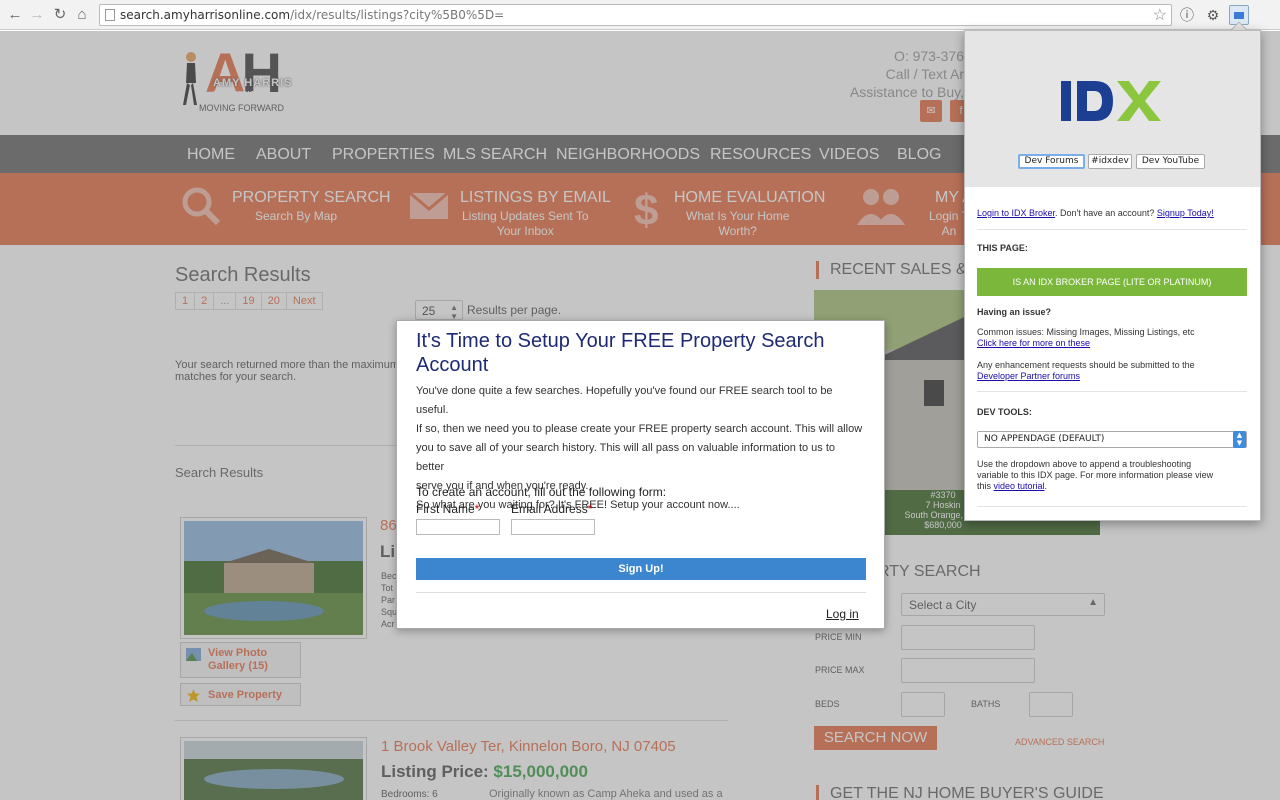  Describe the element at coordinates (641, 569) in the screenshot. I see `sign-up-button: Sign Up!` at that location.